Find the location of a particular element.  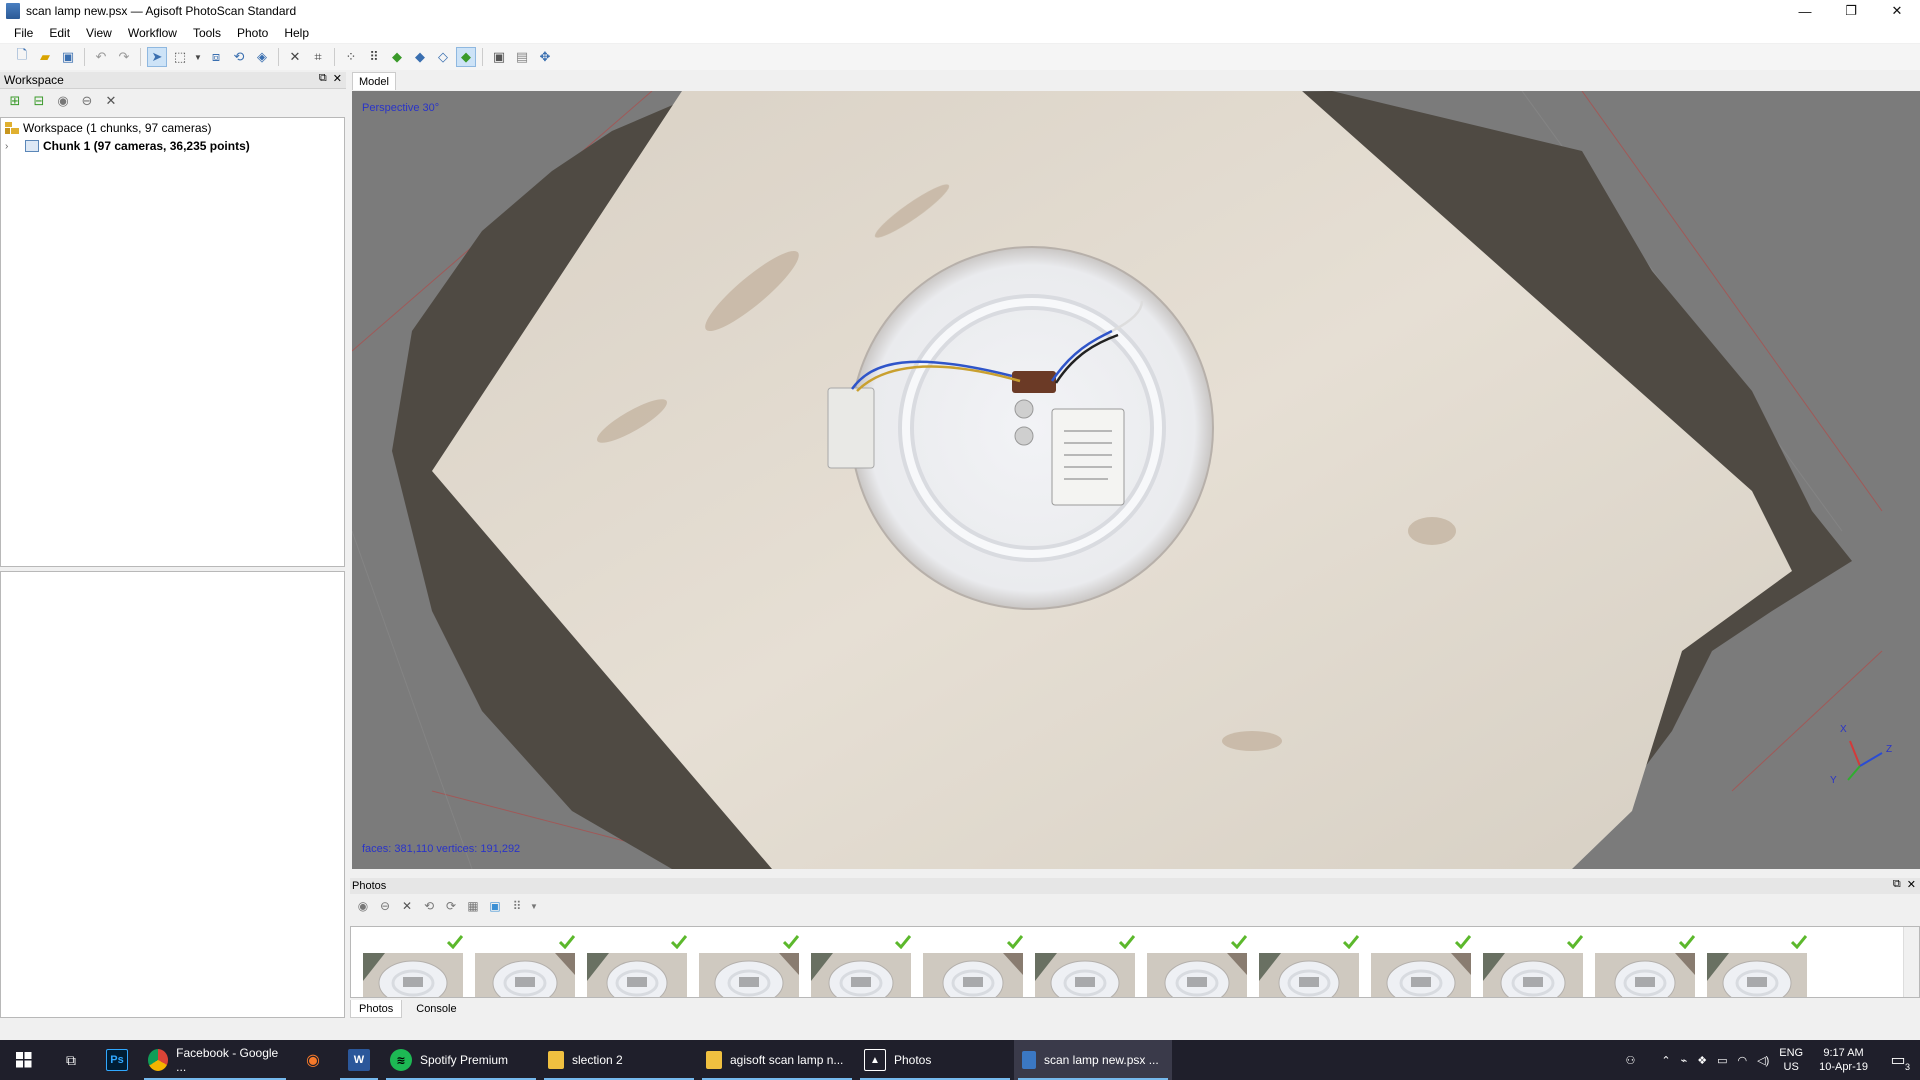

menu-photo: Photo is located at coordinates (252, 33).